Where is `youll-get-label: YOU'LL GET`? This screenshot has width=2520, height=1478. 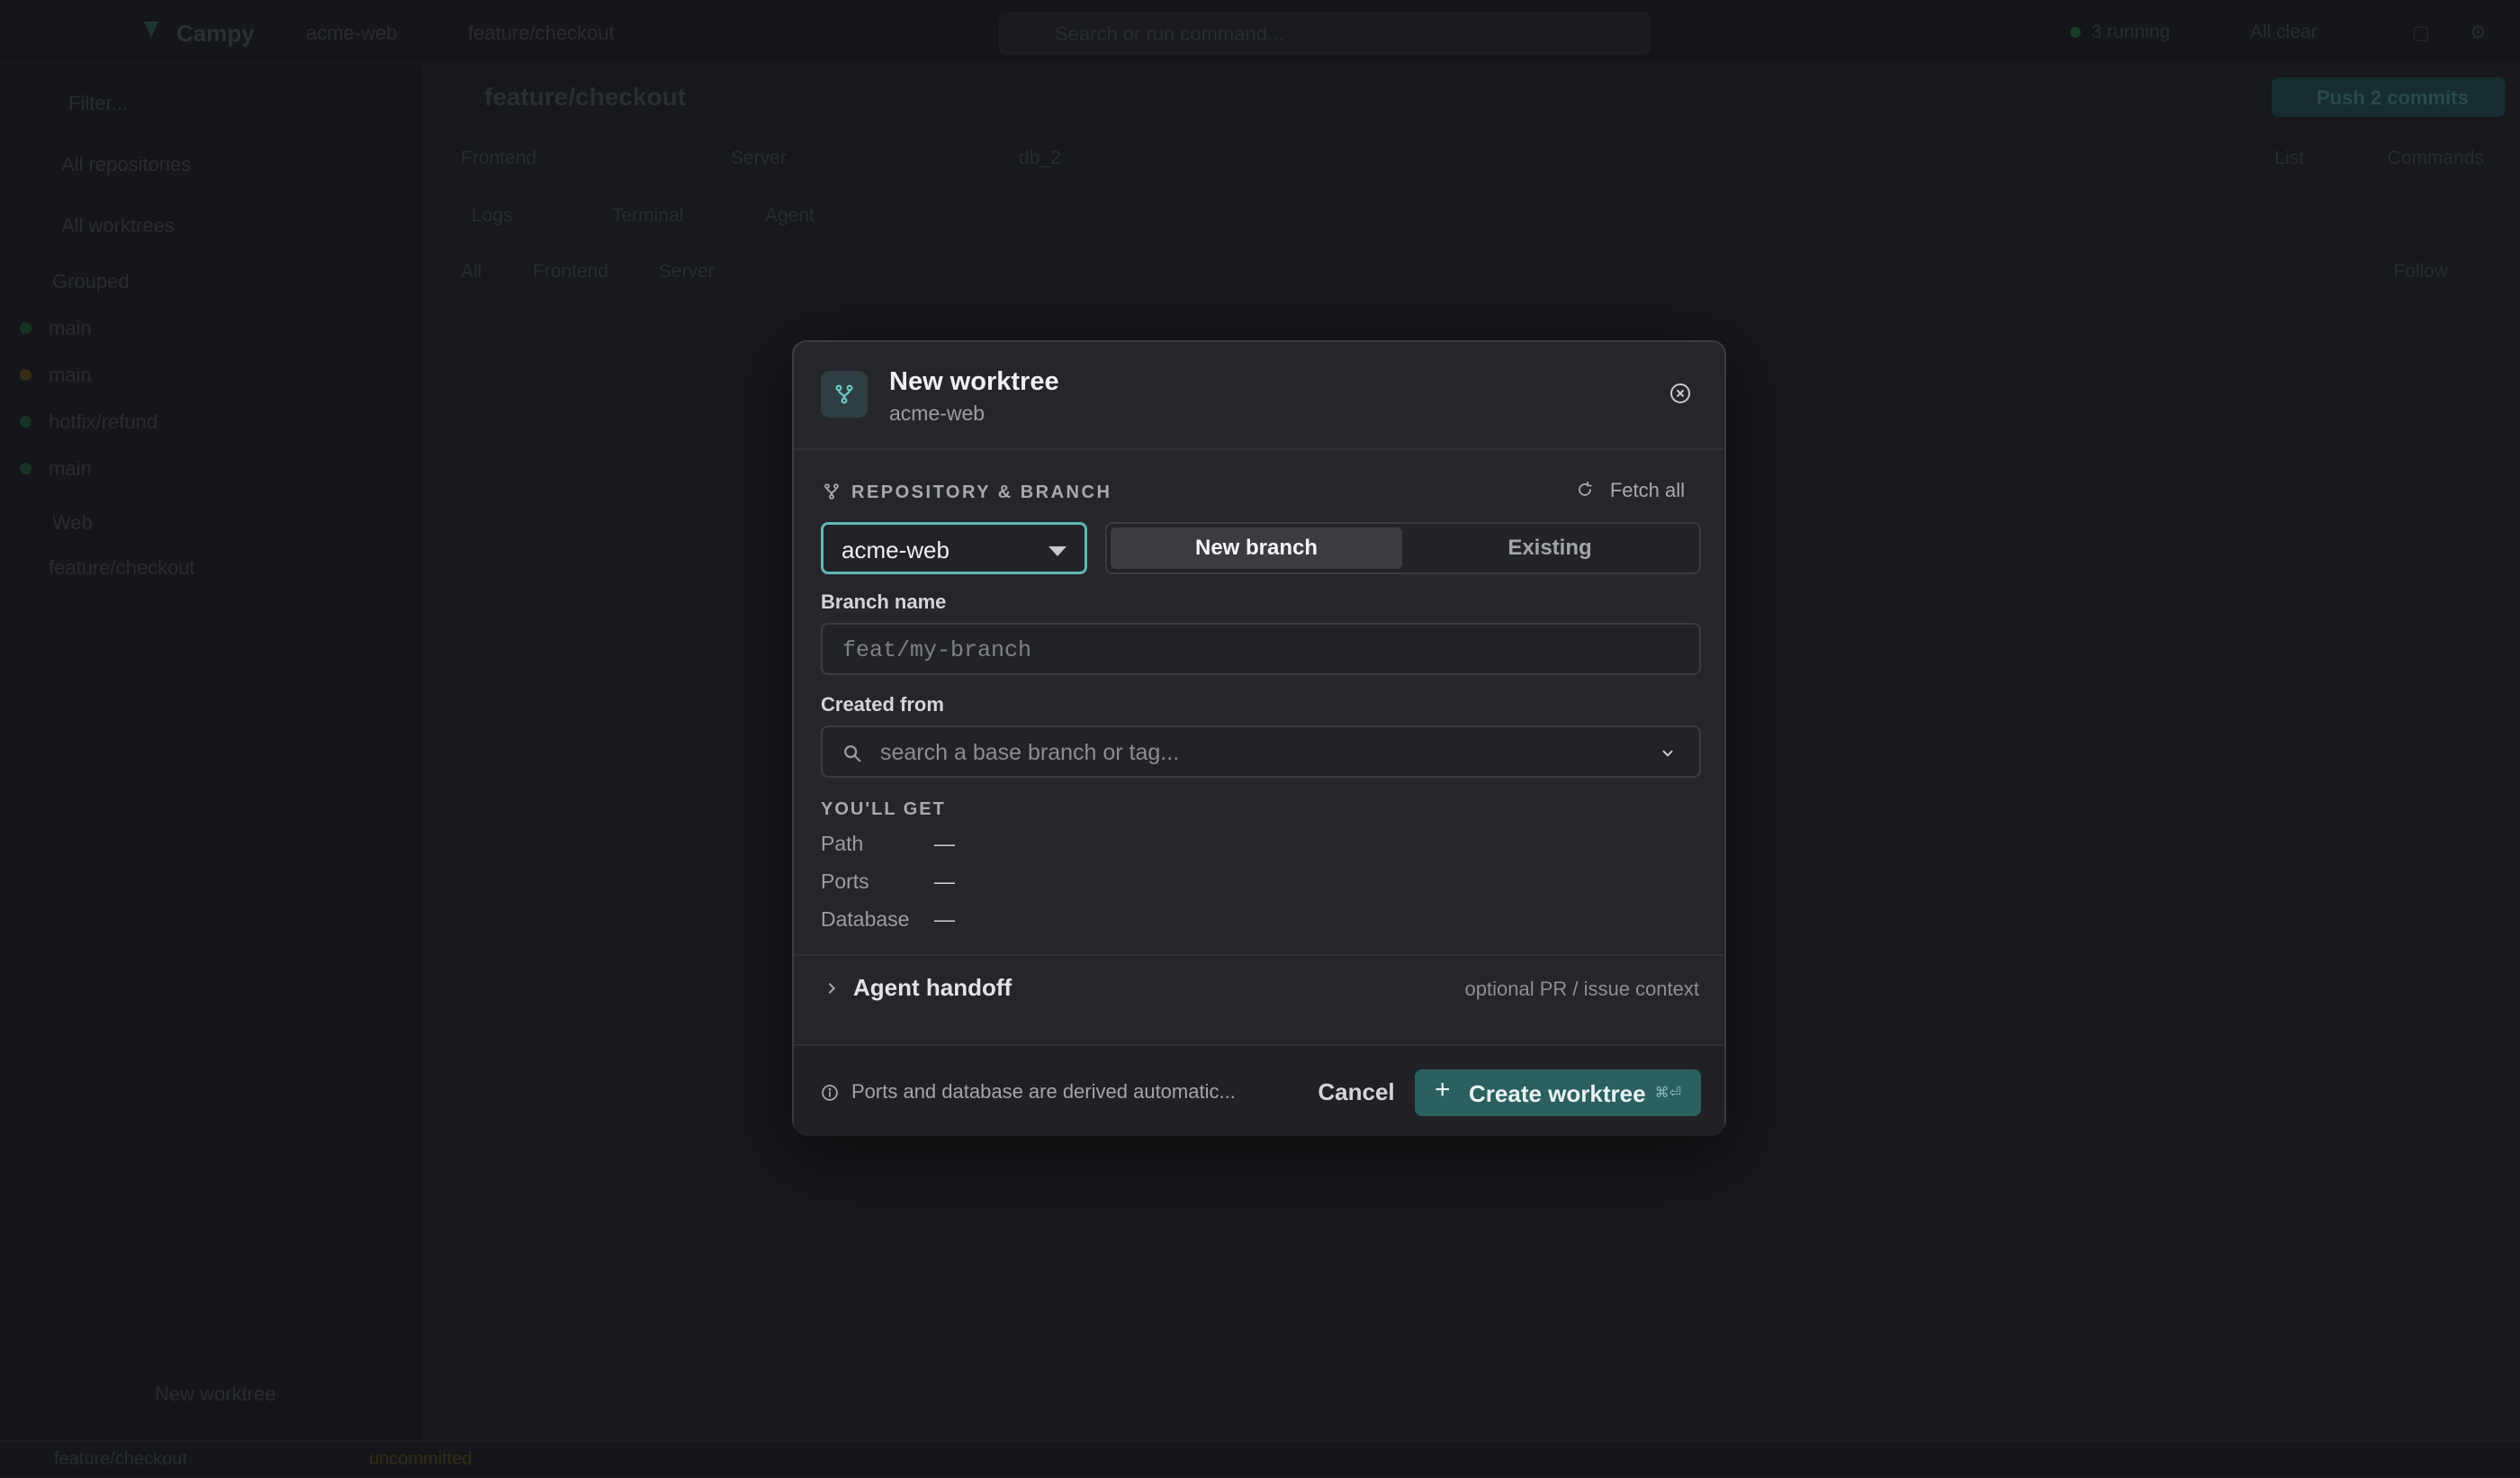 youll-get-label: YOU'LL GET is located at coordinates (884, 809).